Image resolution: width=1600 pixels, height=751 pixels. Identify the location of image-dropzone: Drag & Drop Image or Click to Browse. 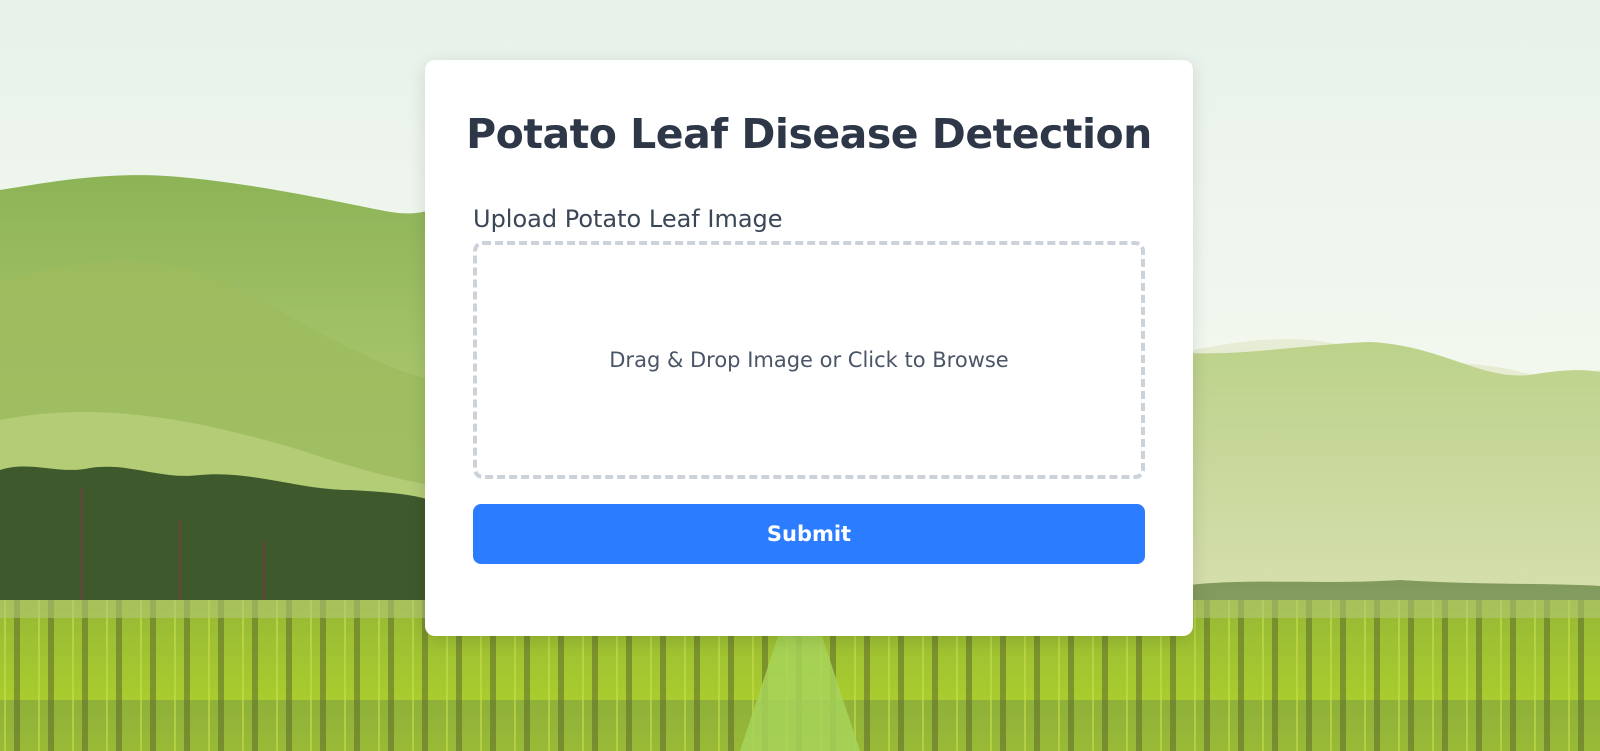
(809, 360).